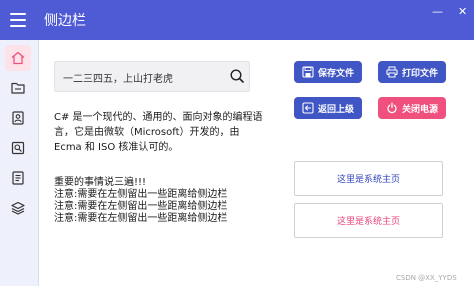 The width and height of the screenshot is (474, 286). What do you see at coordinates (65, 21) in the screenshot?
I see `window-title: 侧边栏` at bounding box center [65, 21].